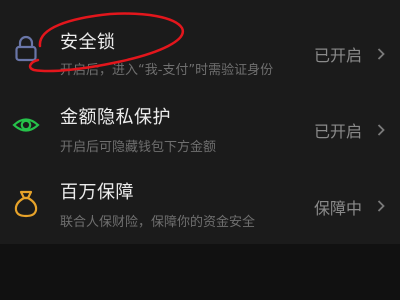 The image size is (400, 300). I want to click on security-lock-subtitle: 开启后，进入“我-支付”时需验证身份, so click(167, 70).